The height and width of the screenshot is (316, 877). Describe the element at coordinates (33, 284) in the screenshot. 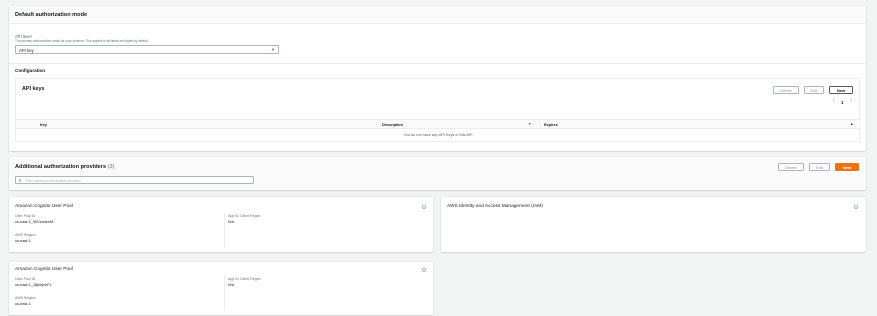

I see `user-pool-id-value: us-east-1_18p6yxeFL` at that location.